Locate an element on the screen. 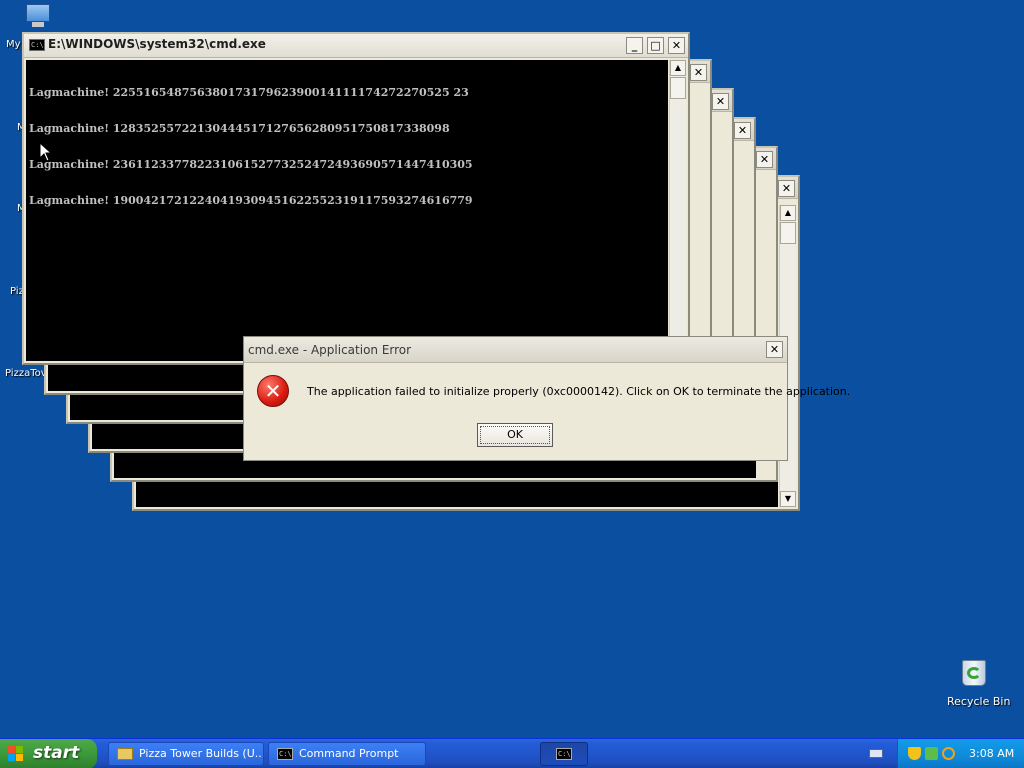 Image resolution: width=1024 pixels, height=768 pixels. taskbar-item-label: Command Prompt is located at coordinates (349, 753).